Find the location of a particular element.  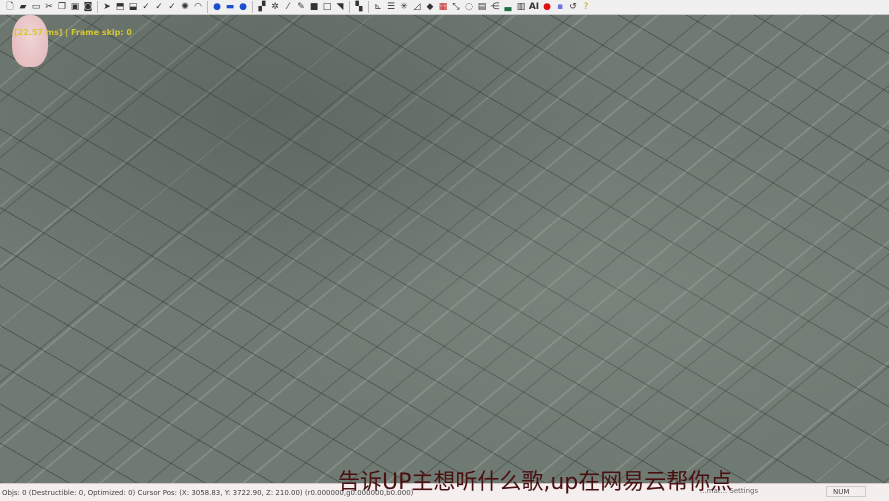

pattern-icon: ✲ is located at coordinates (275, 7).